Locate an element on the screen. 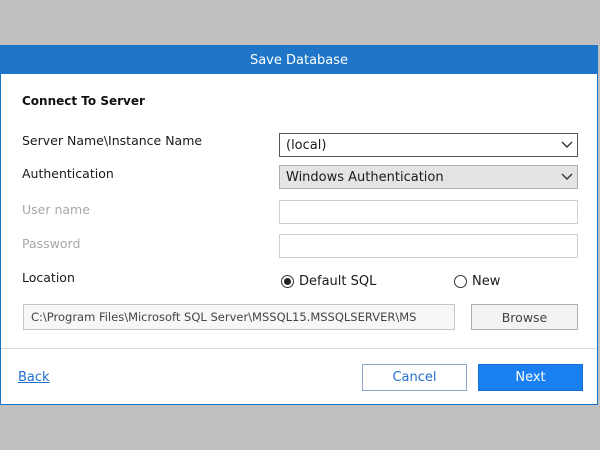 This screenshot has width=600, height=450. password-label: Password is located at coordinates (51, 243).